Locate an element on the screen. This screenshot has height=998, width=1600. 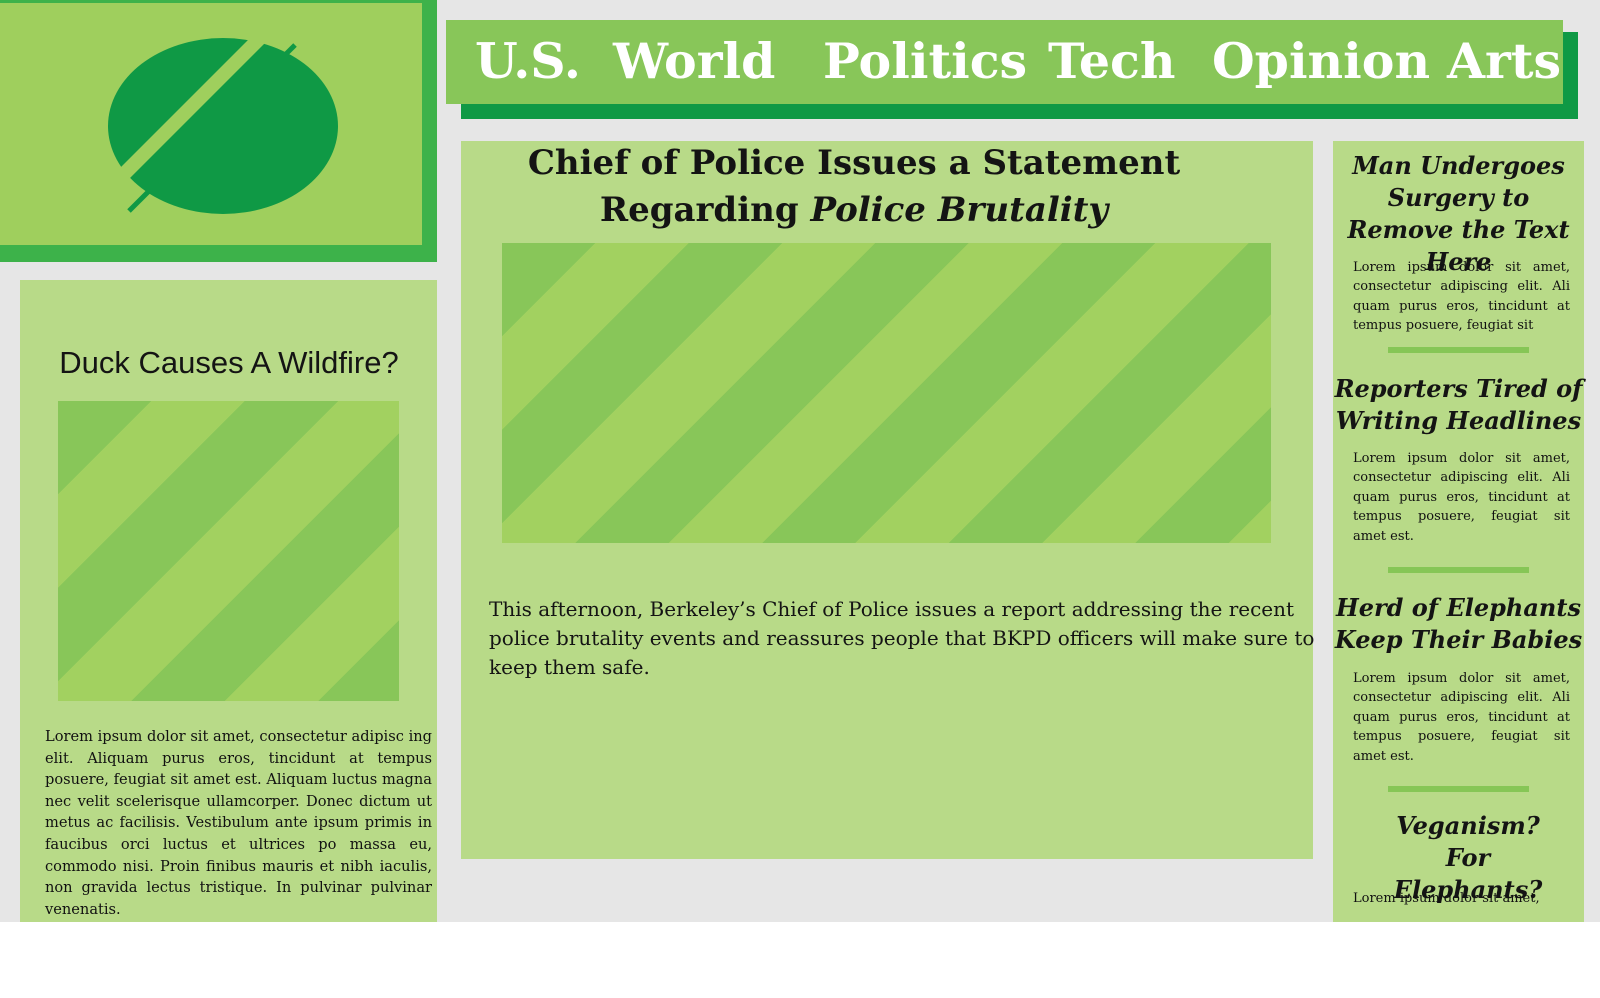
nav-item-world: World is located at coordinates (694, 61).